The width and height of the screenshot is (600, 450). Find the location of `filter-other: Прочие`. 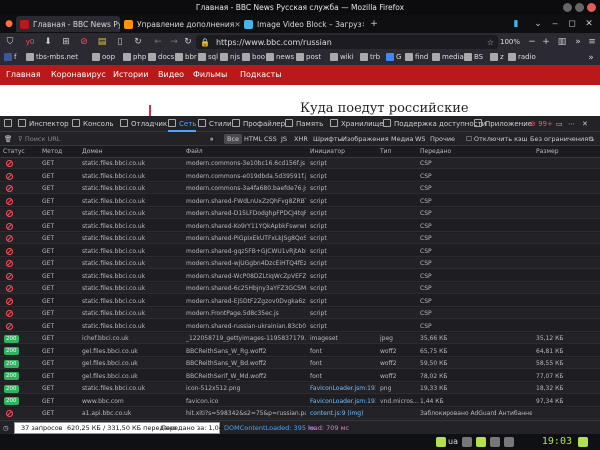

filter-other: Прочие is located at coordinates (442, 139).